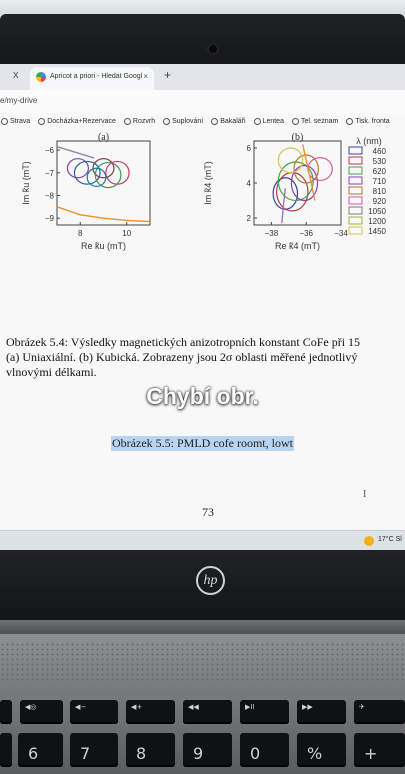 The height and width of the screenshot is (774, 405). I want to click on page-number: 73, so click(208, 512).